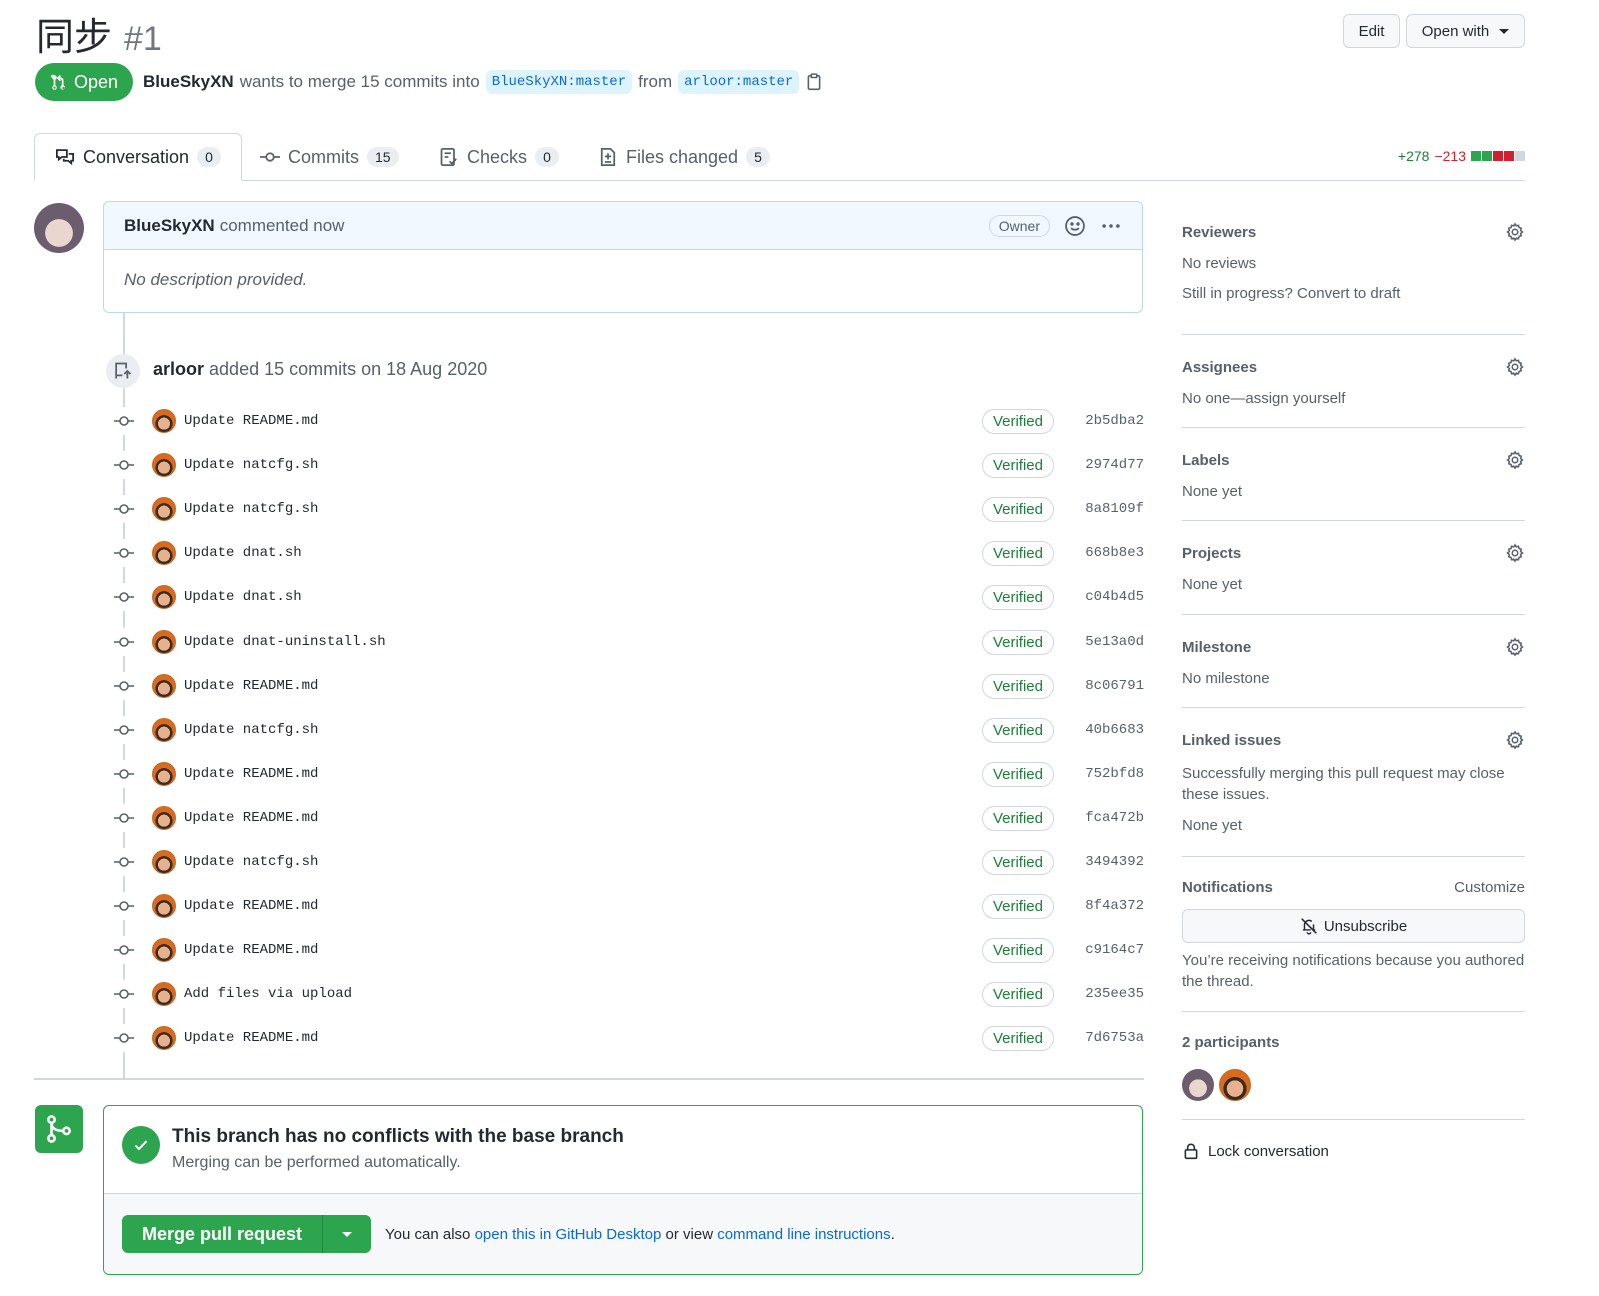 The width and height of the screenshot is (1599, 1296). I want to click on commit-sha: 8a8109f, so click(1099, 509).